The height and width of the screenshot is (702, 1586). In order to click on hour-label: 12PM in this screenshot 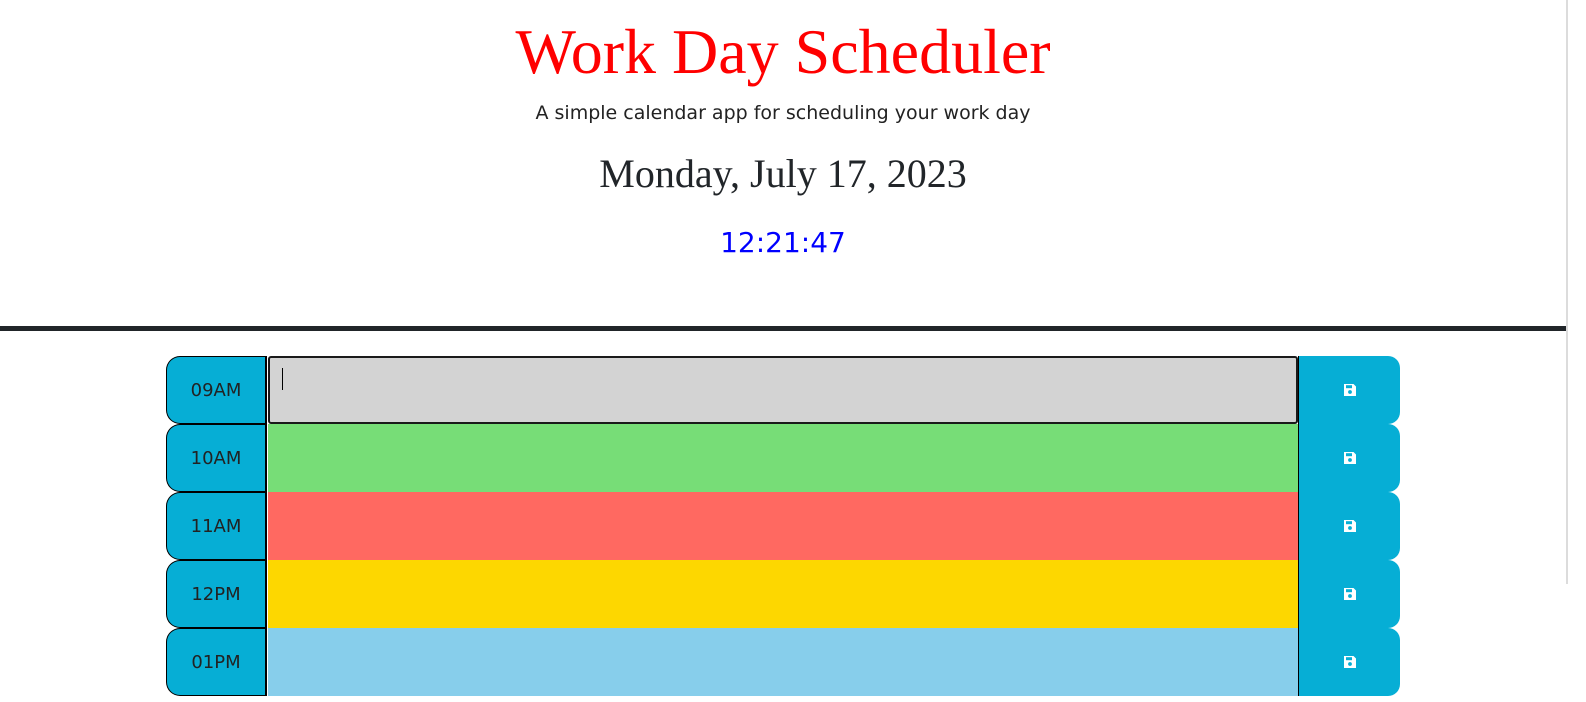, I will do `click(216, 594)`.